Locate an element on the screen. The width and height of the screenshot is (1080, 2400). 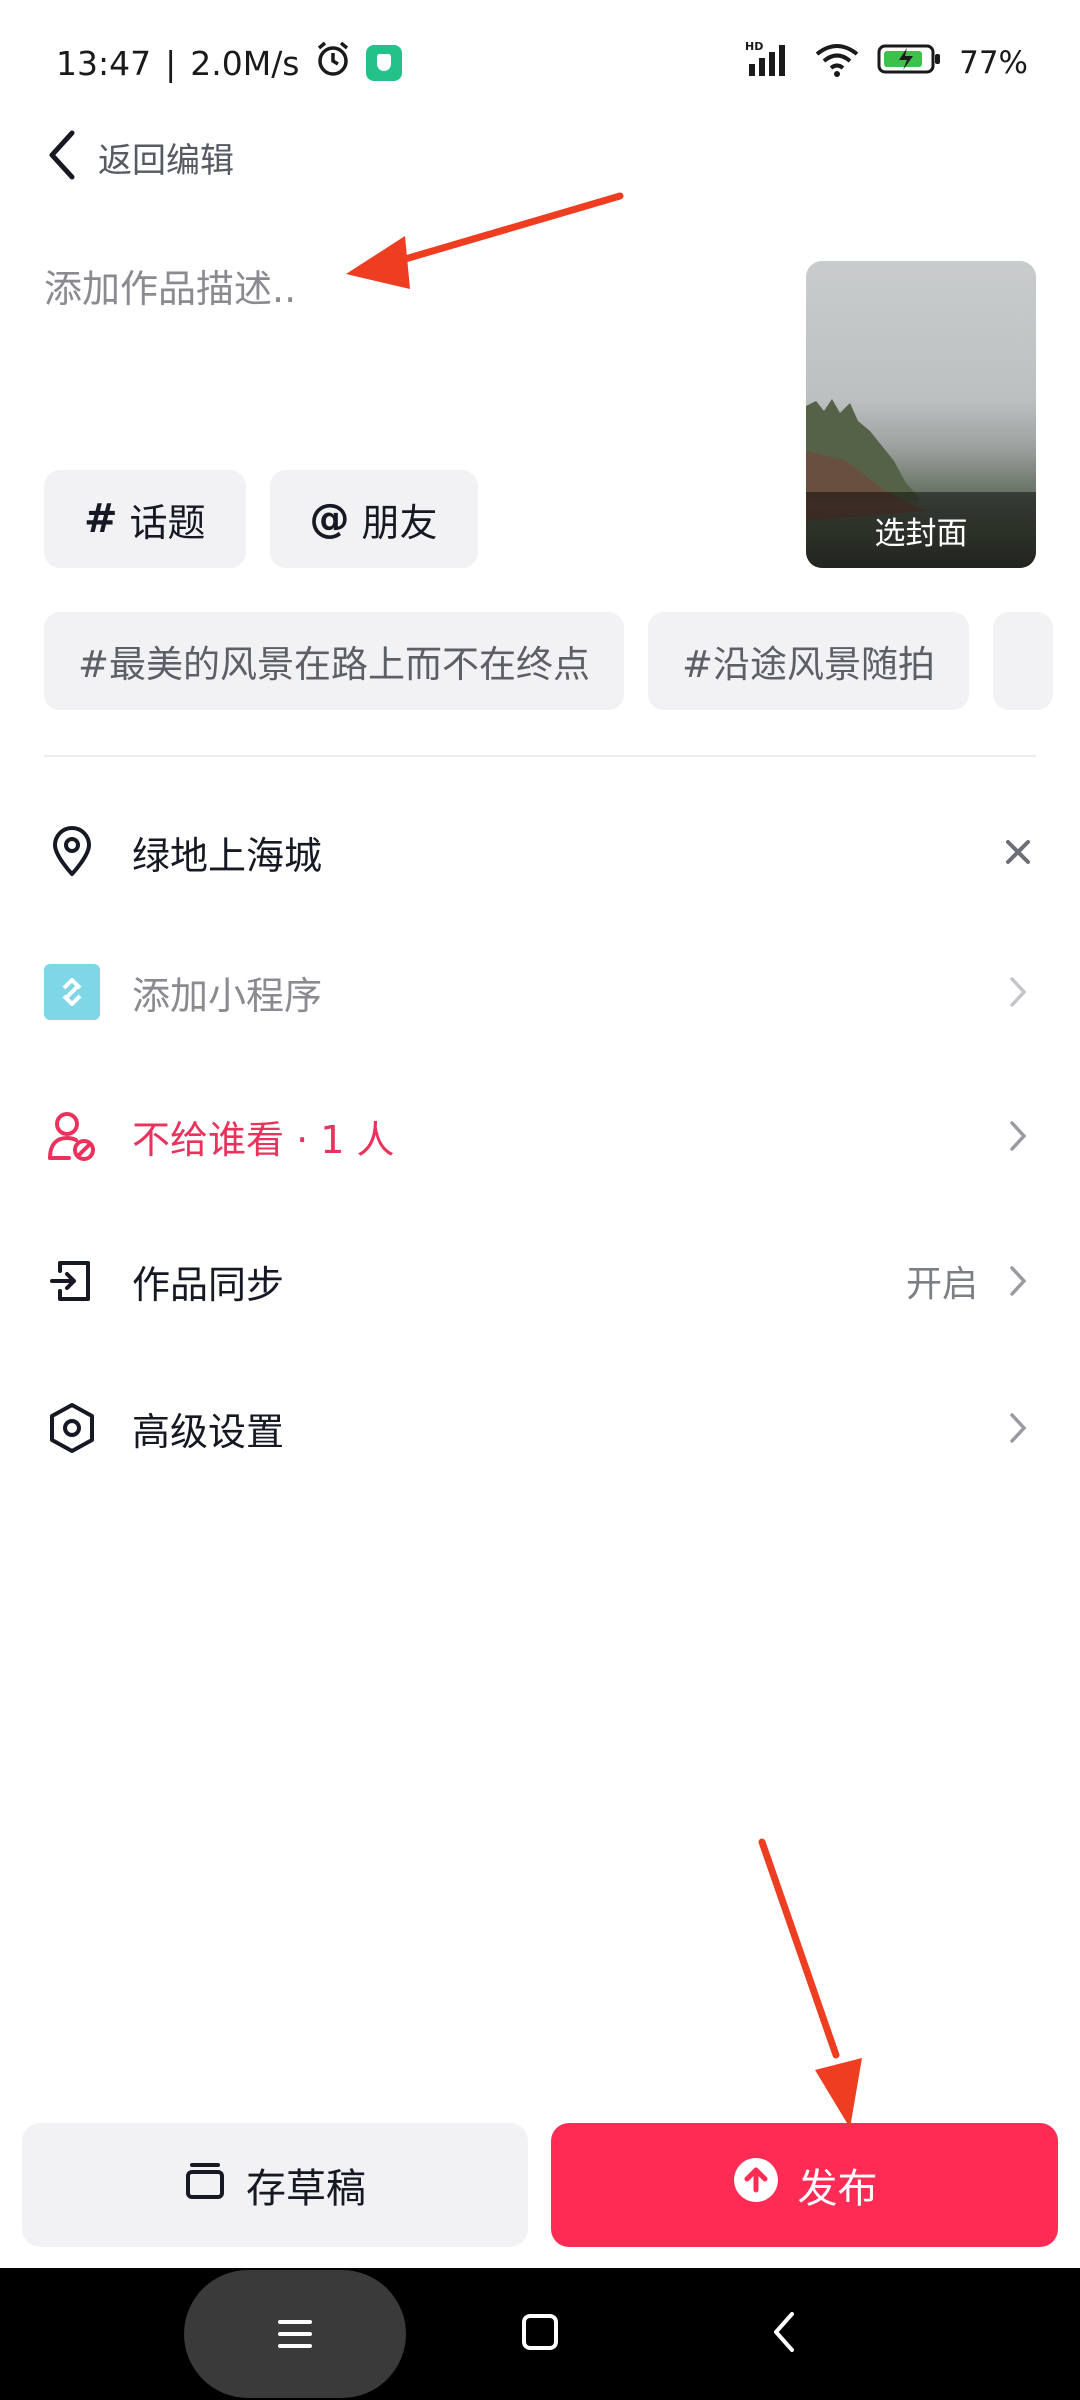
nav-back-icon is located at coordinates (784, 2332).